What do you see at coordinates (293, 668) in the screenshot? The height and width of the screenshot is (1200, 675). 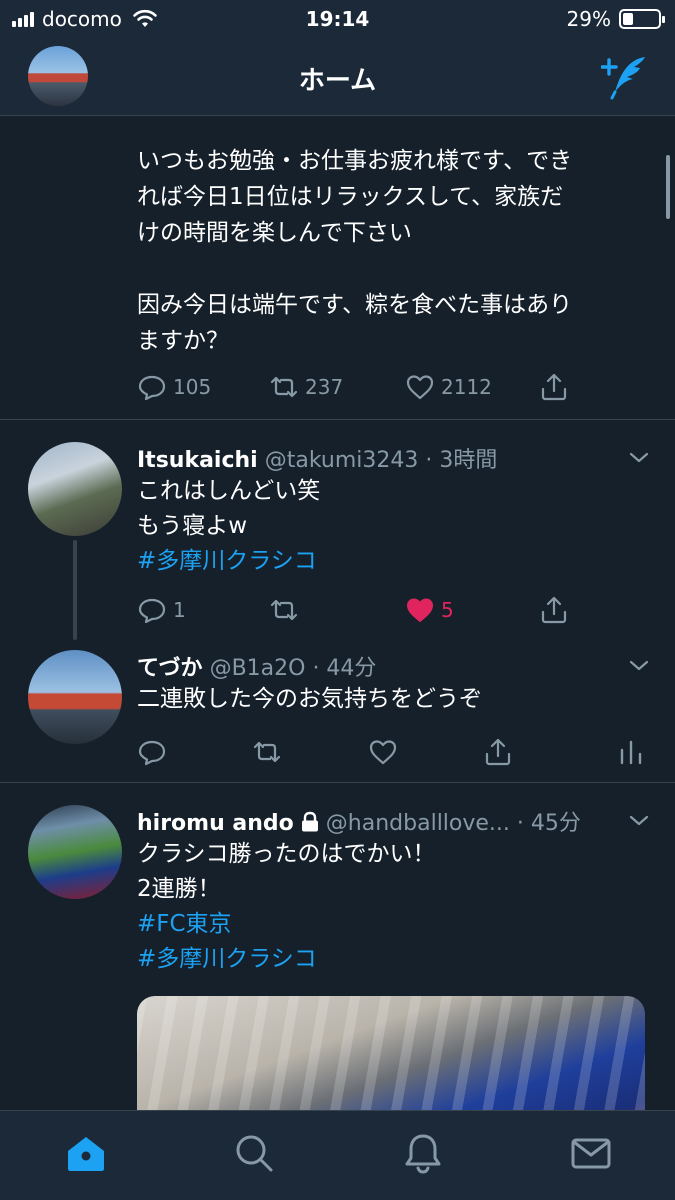 I see `handle-time: @B1a2O · 44分` at bounding box center [293, 668].